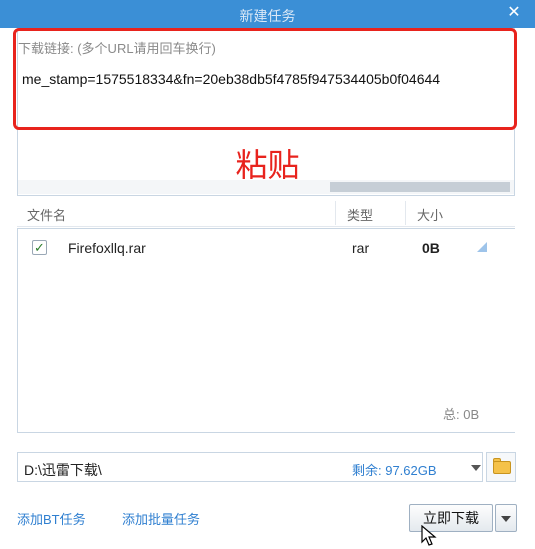 Image resolution: width=535 pixels, height=549 pixels. I want to click on file-size: 0B, so click(431, 248).